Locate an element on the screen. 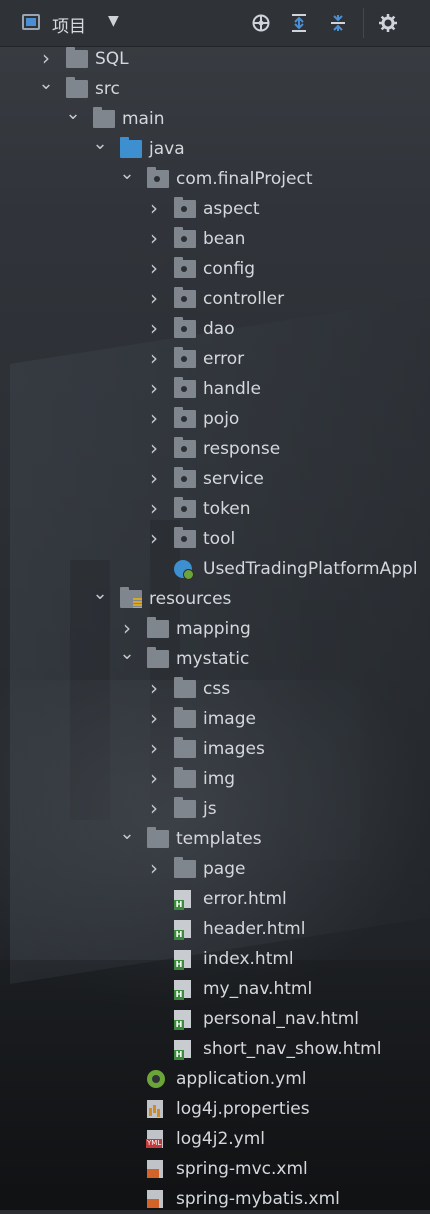 This screenshot has width=430, height=1214. tree-item-label: mapping is located at coordinates (213, 629).